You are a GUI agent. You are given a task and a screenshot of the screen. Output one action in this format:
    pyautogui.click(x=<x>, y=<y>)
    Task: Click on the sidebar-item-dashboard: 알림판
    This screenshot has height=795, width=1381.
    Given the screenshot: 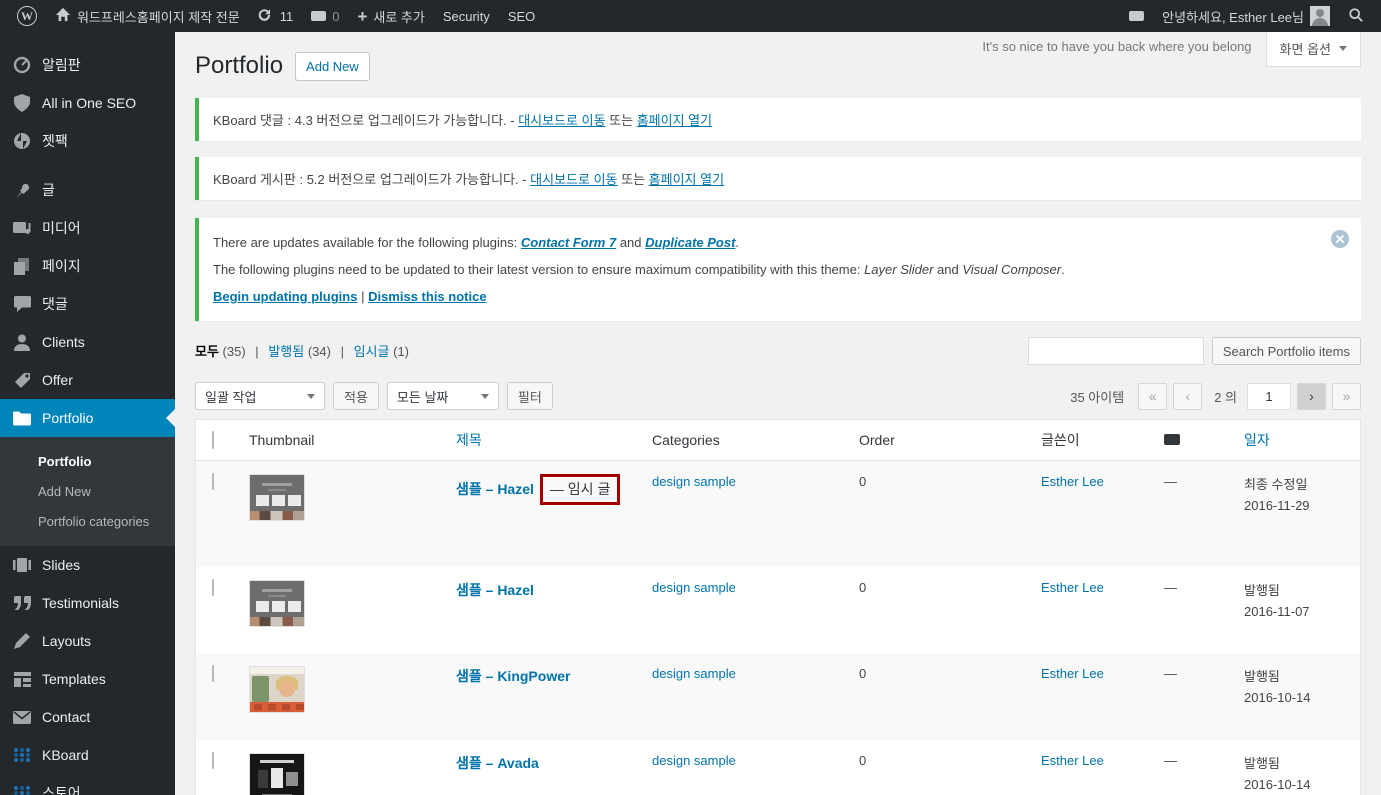 What is the action you would take?
    pyautogui.click(x=87, y=65)
    